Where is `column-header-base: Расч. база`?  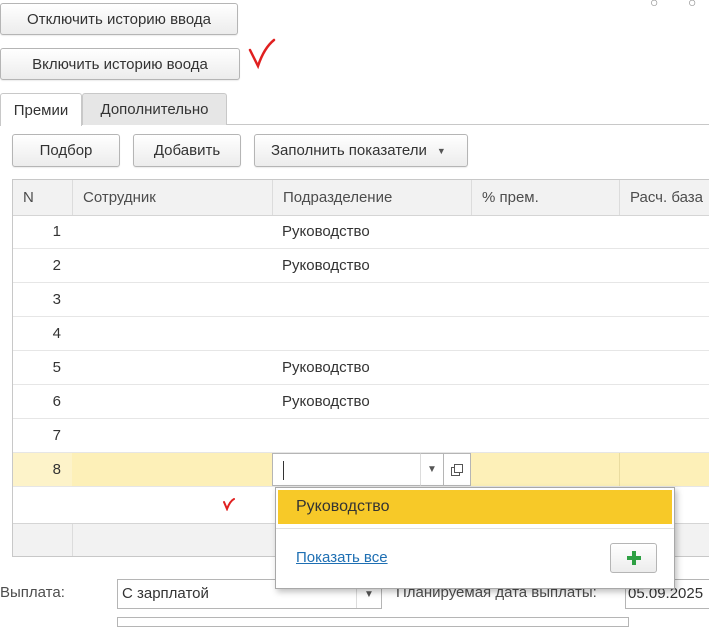
column-header-base: Расч. база is located at coordinates (664, 197).